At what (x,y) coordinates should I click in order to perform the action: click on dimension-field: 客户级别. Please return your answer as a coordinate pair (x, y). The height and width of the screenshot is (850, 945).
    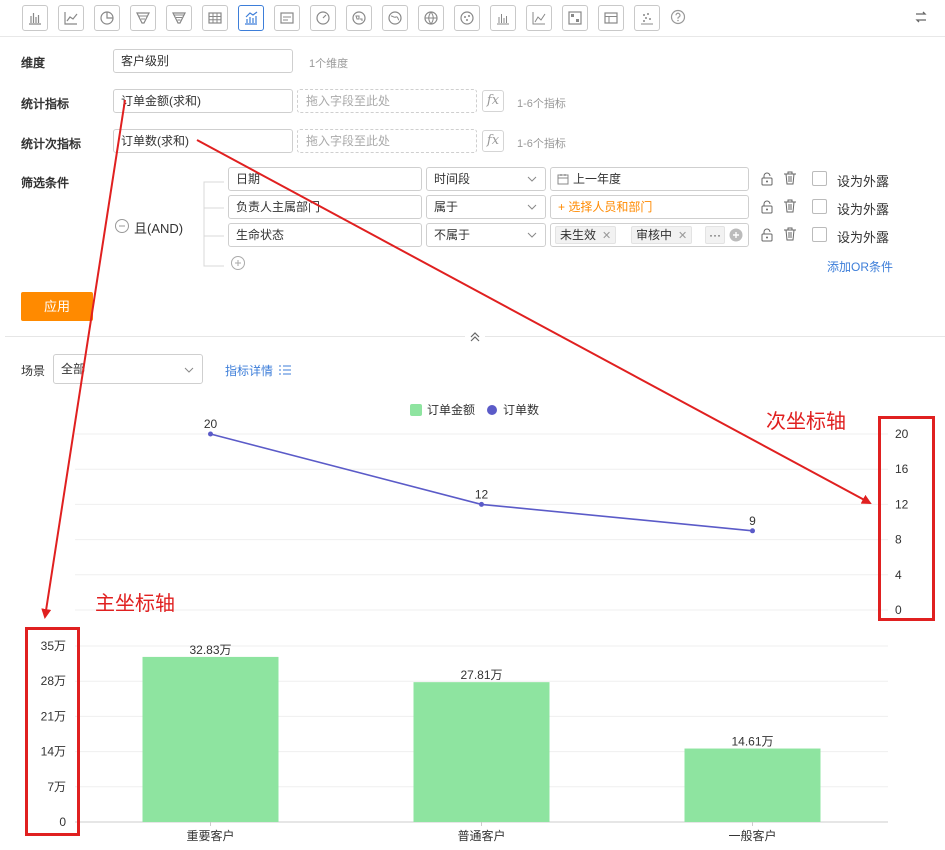
    Looking at the image, I should click on (203, 61).